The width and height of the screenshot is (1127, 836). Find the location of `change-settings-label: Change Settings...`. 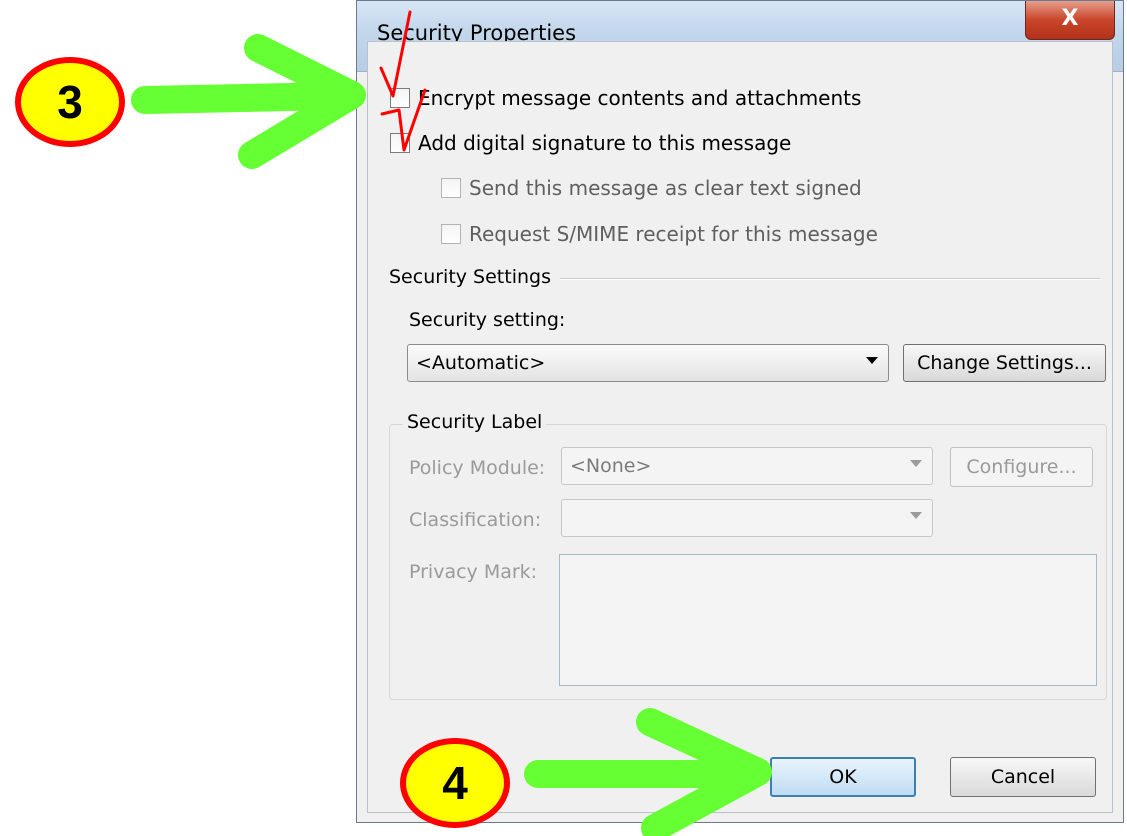

change-settings-label: Change Settings... is located at coordinates (1004, 363).